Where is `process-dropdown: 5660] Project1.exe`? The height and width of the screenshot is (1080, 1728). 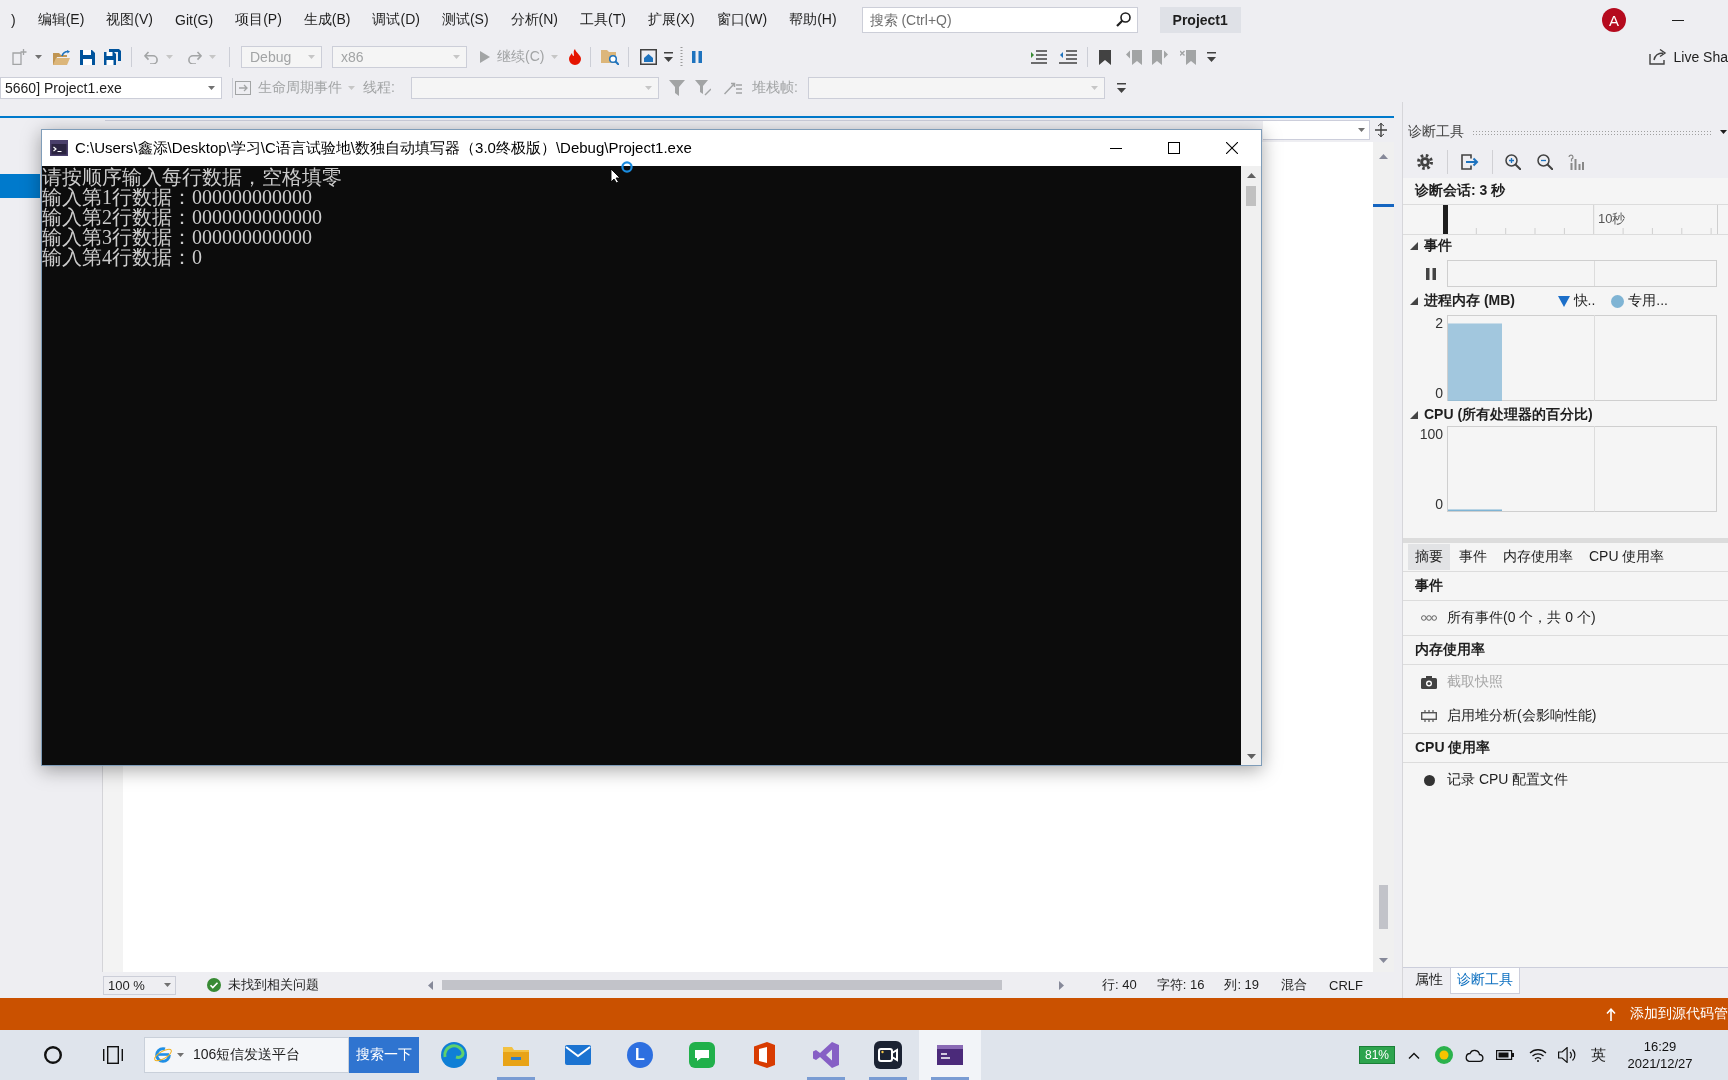
process-dropdown: 5660] Project1.exe is located at coordinates (111, 88).